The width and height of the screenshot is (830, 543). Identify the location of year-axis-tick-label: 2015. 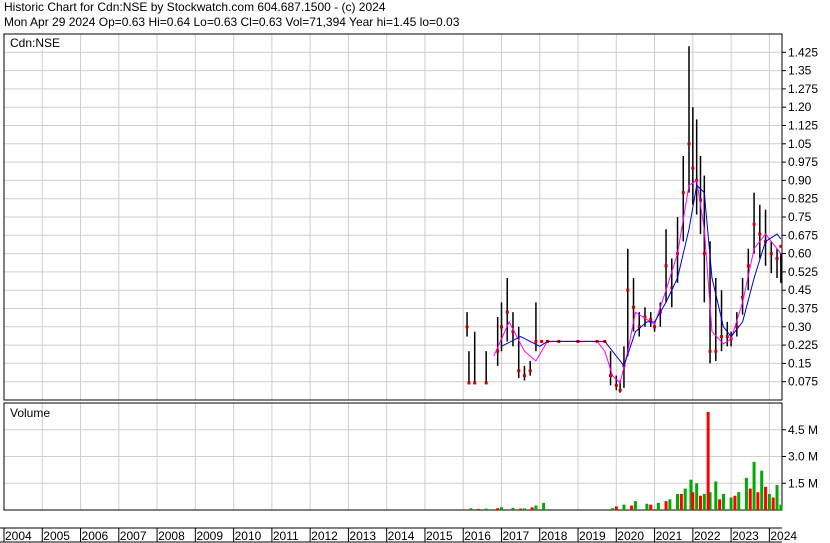
(439, 536).